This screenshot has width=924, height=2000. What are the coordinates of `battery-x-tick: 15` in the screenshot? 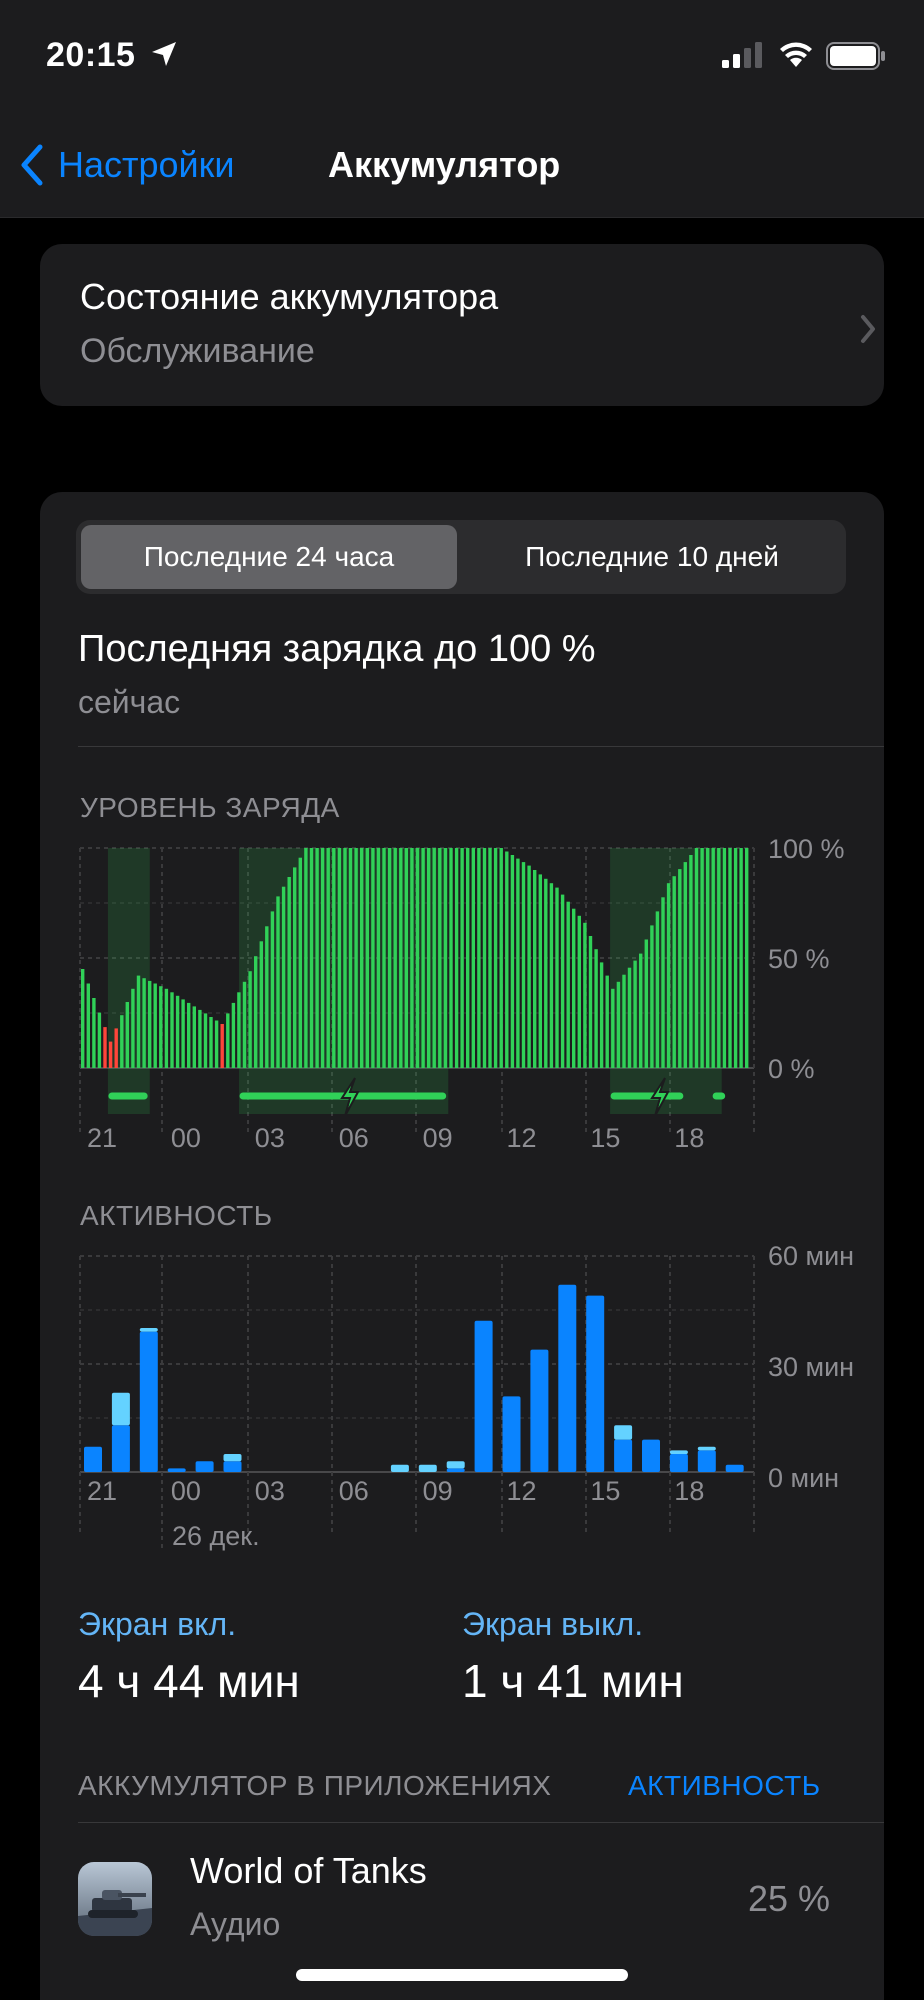 It's located at (605, 1138).